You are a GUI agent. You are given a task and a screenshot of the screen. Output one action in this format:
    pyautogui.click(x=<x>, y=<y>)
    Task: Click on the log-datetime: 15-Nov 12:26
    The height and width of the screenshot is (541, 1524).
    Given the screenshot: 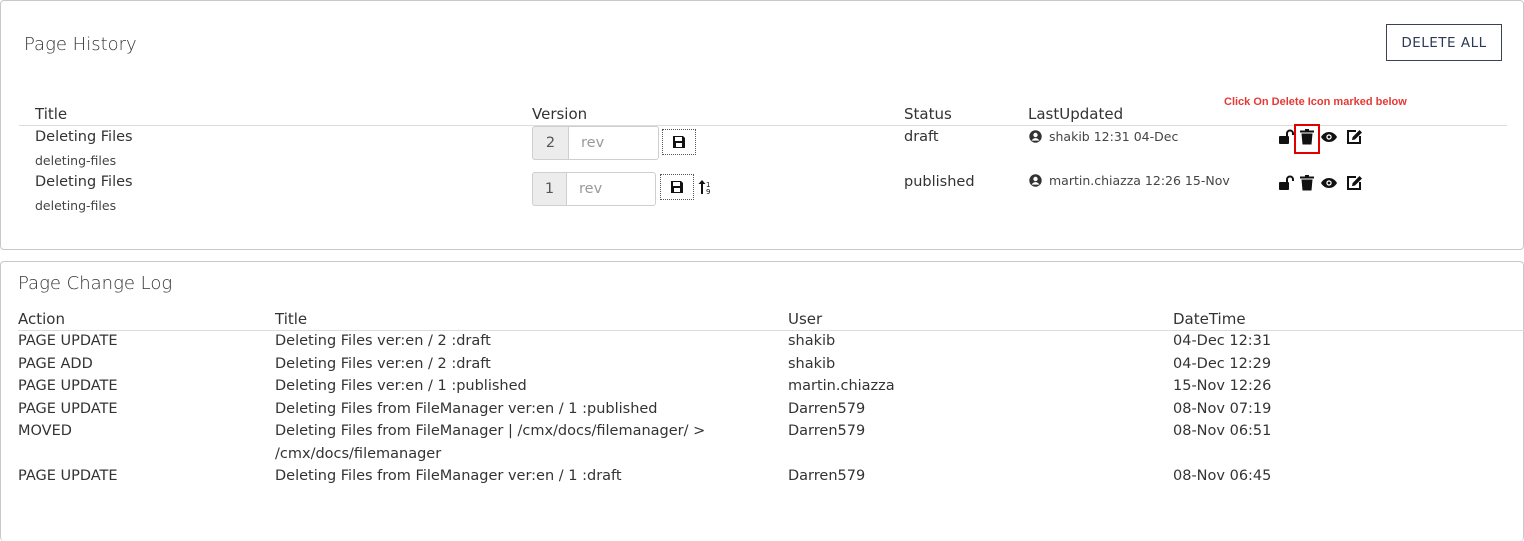 What is the action you would take?
    pyautogui.click(x=1222, y=386)
    